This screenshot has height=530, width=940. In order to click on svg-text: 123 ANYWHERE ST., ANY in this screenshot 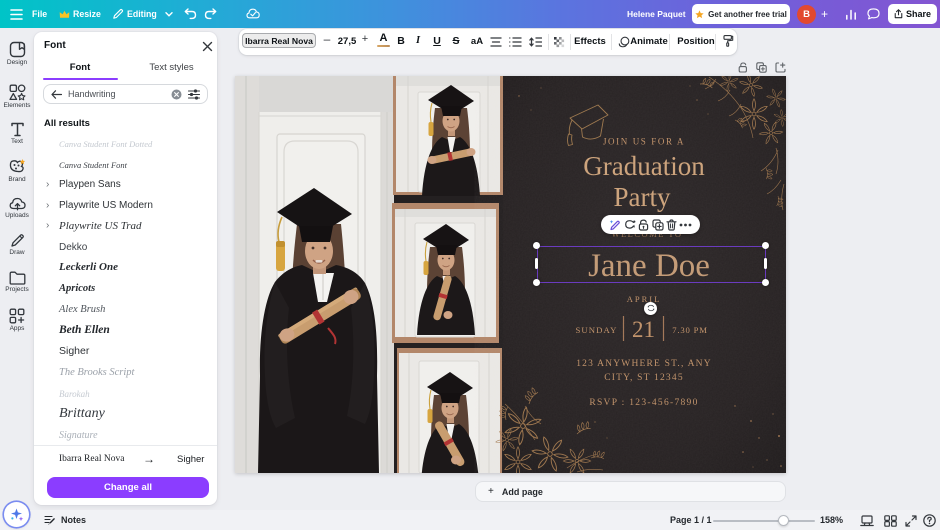, I will do `click(644, 364)`.